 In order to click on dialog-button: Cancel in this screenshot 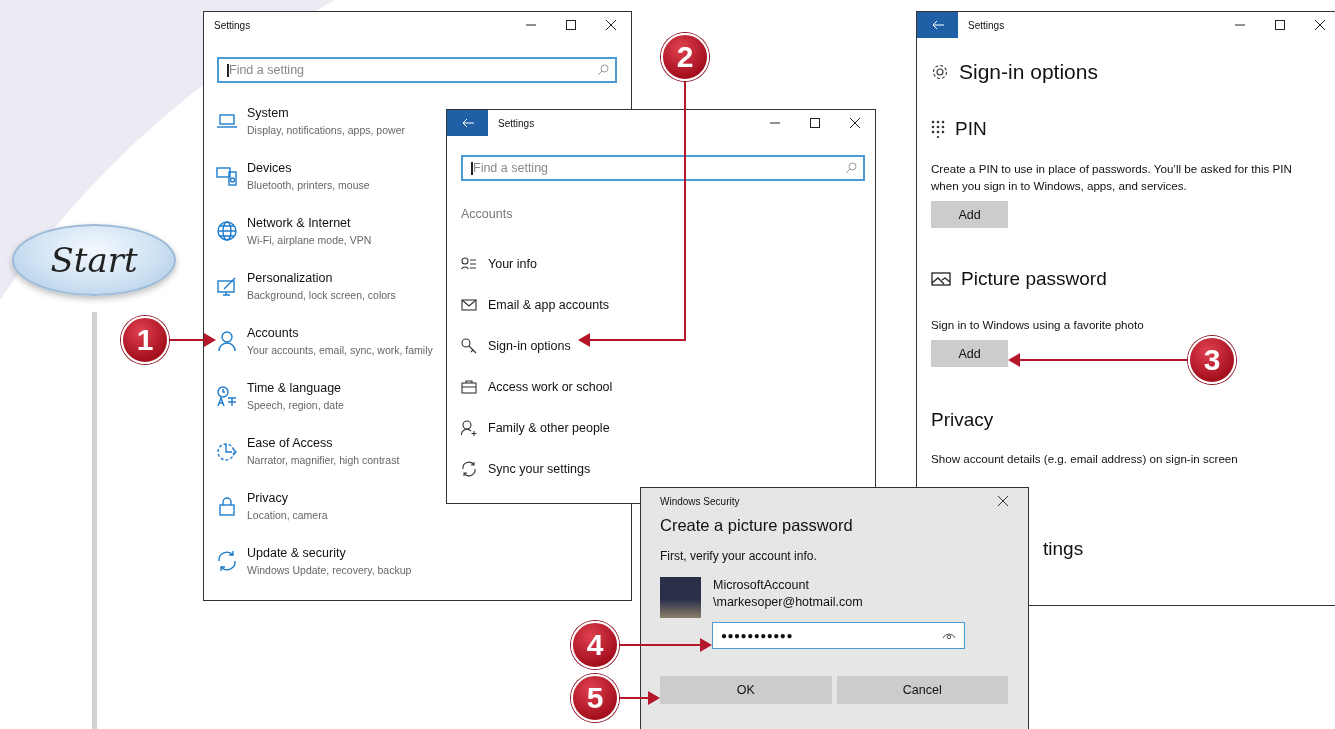, I will do `click(922, 690)`.